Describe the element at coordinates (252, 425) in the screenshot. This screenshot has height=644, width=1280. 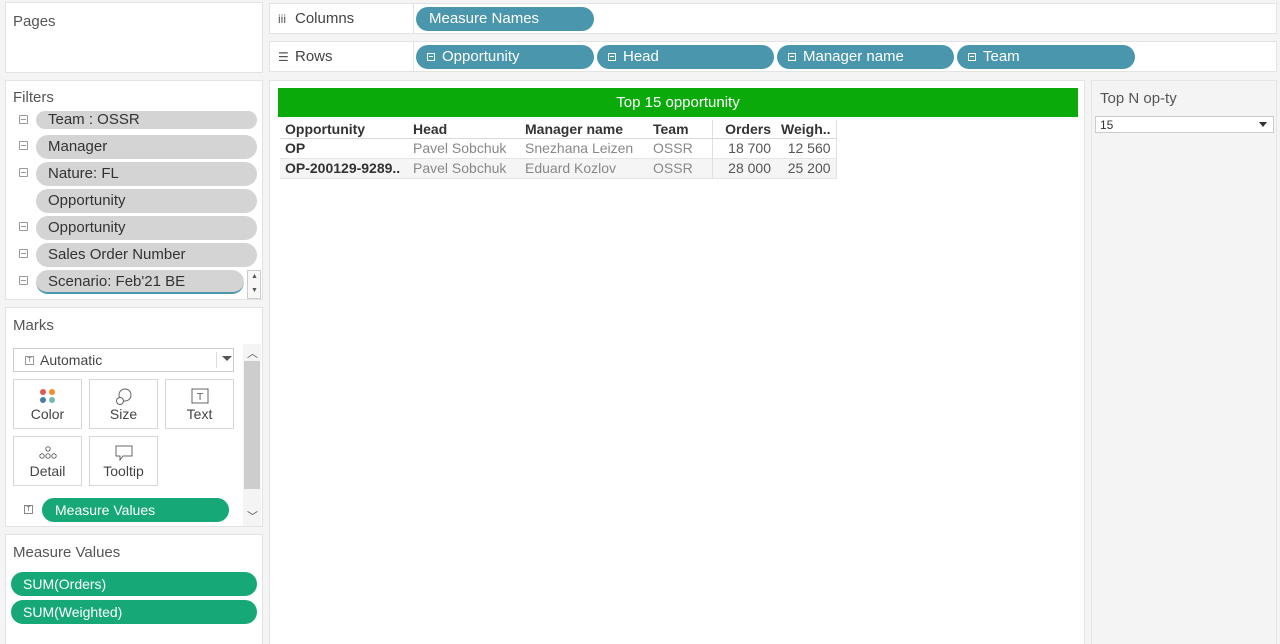
I see `scroll-thumb` at that location.